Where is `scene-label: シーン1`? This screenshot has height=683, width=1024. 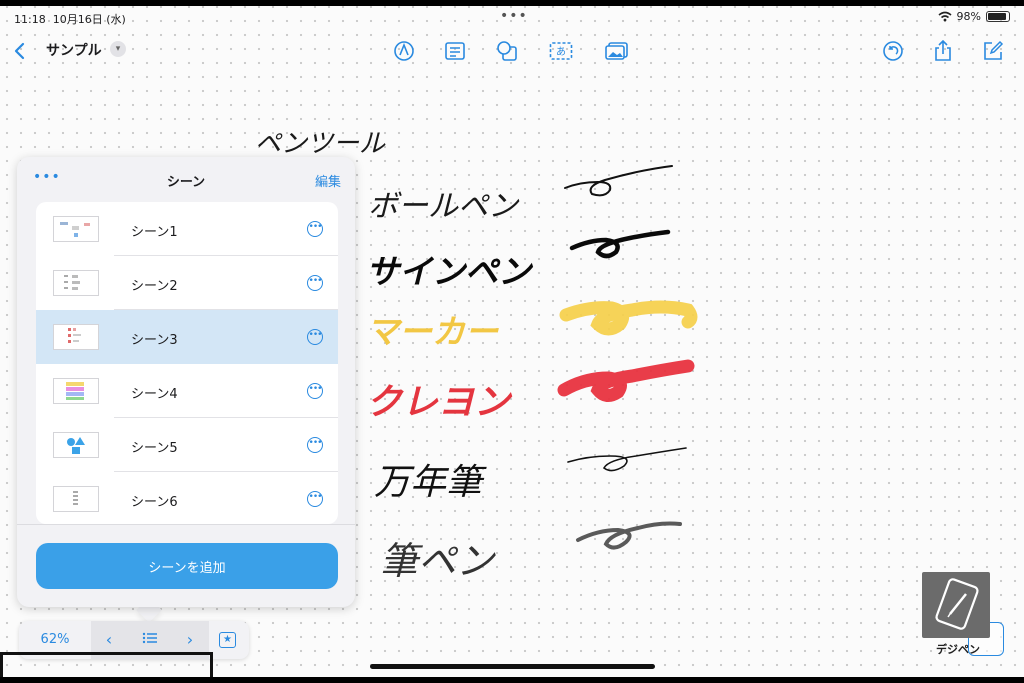
scene-label: シーン1 is located at coordinates (154, 232).